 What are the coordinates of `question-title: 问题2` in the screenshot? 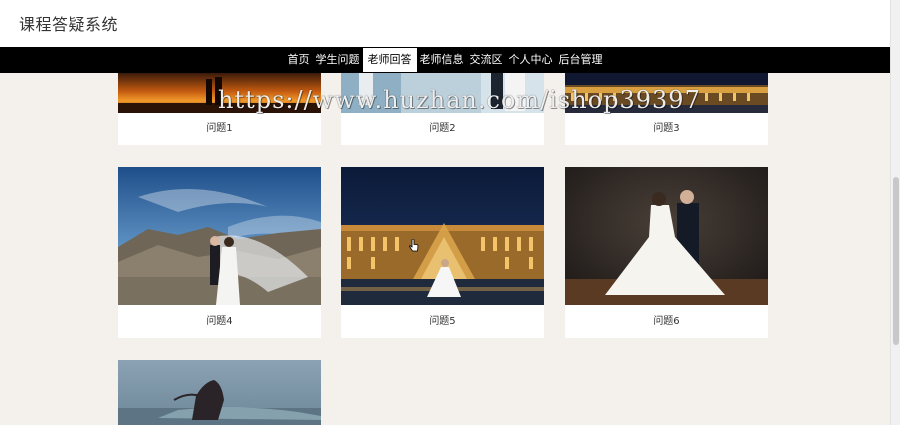 It's located at (442, 129).